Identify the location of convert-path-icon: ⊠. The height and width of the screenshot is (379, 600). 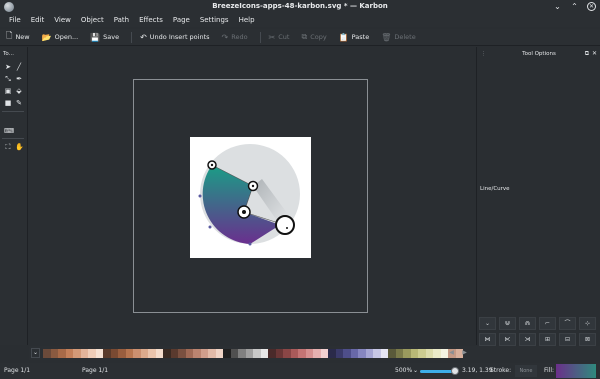
(587, 339).